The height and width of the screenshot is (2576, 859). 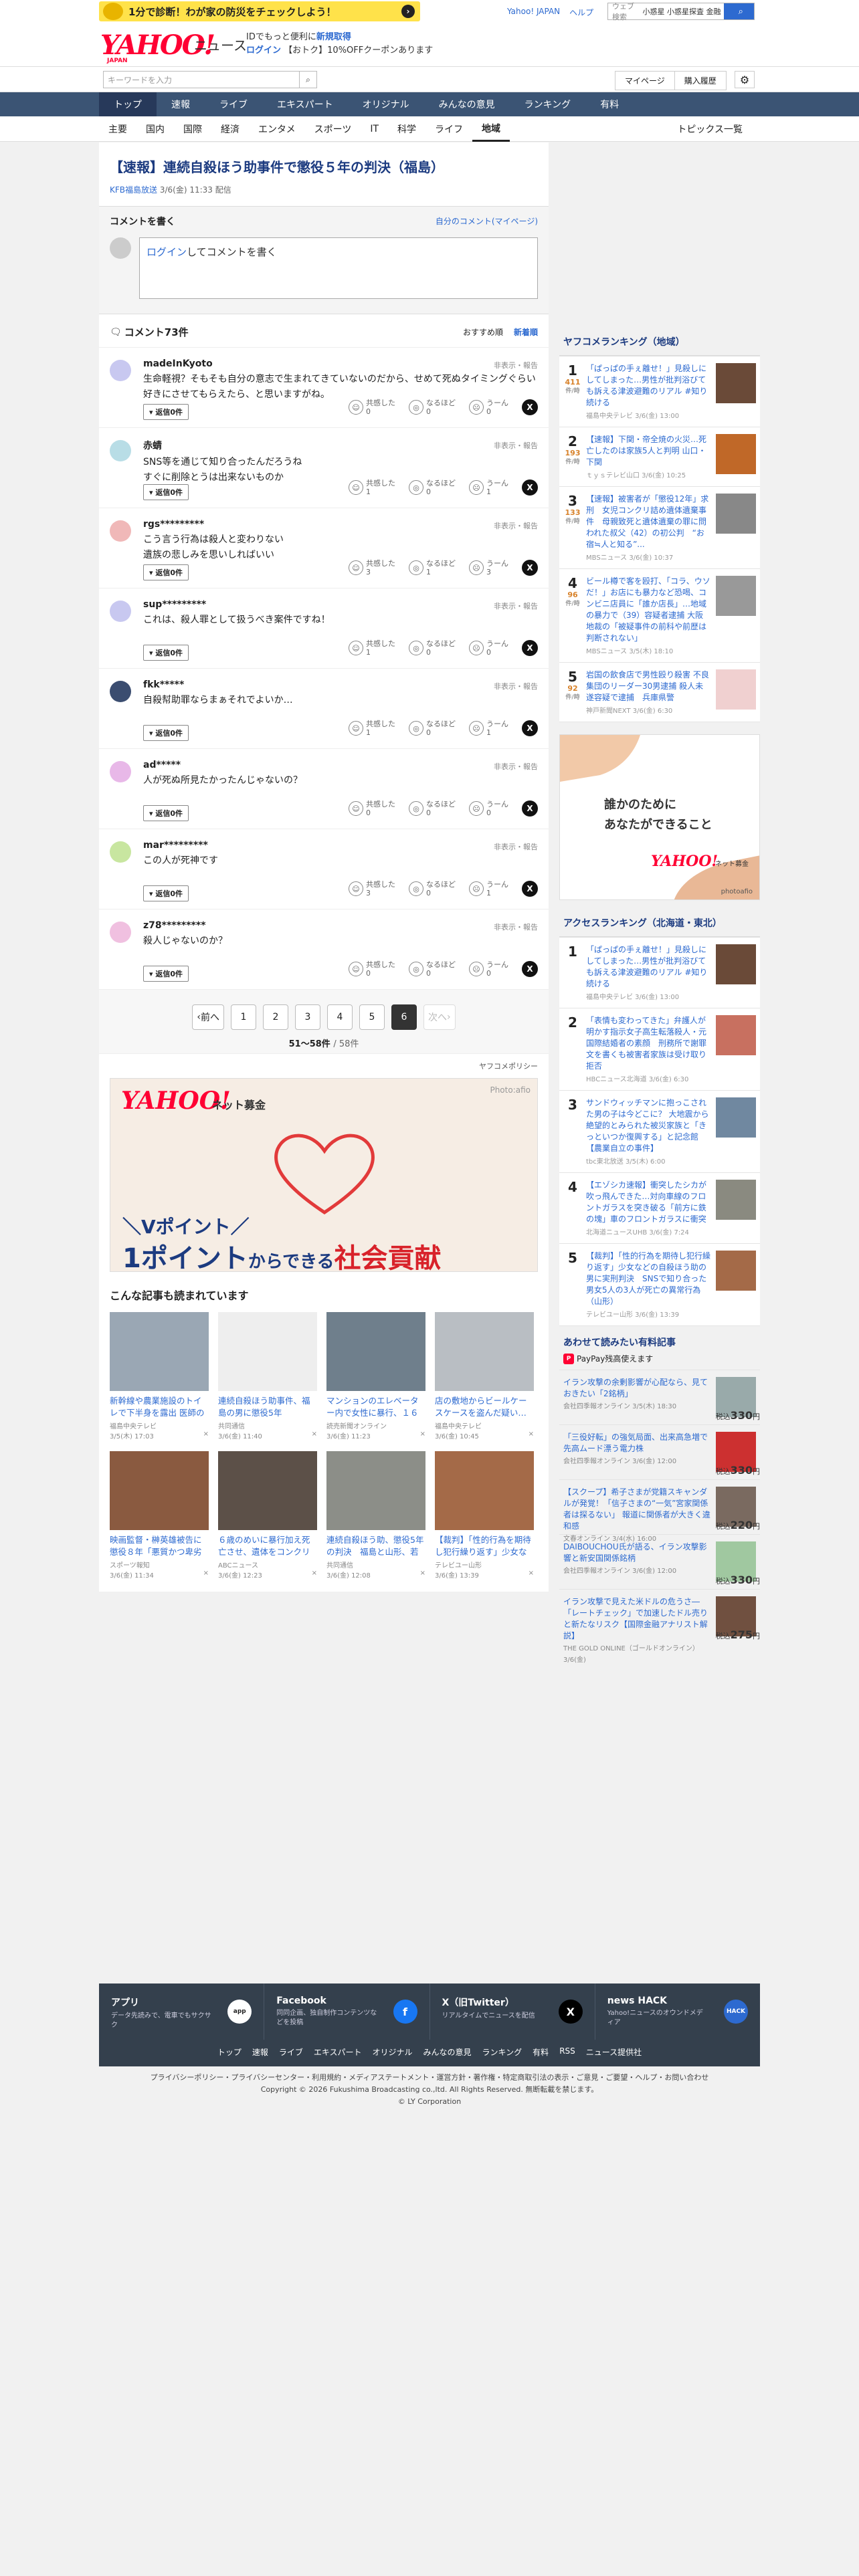 What do you see at coordinates (277, 129) in the screenshot?
I see `cnav-entertainment: エンタメ` at bounding box center [277, 129].